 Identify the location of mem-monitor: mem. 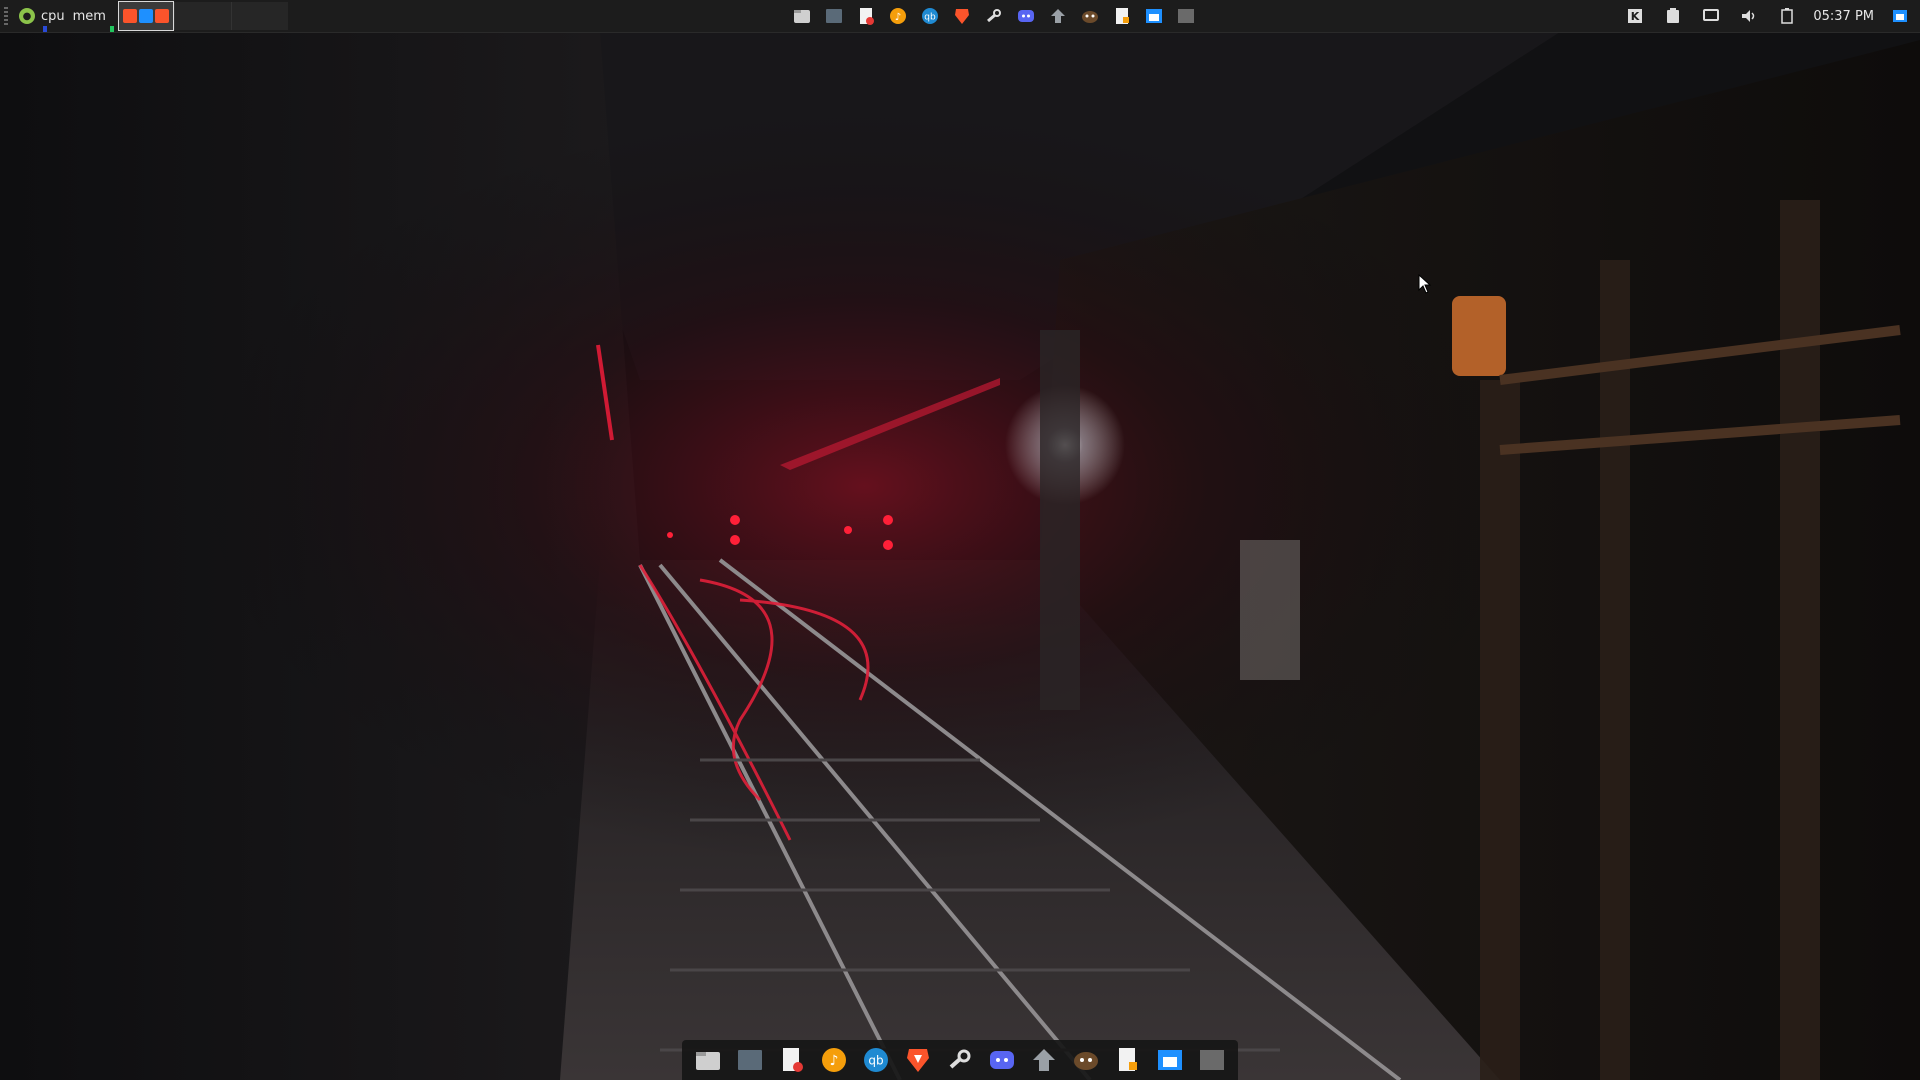
(93, 20).